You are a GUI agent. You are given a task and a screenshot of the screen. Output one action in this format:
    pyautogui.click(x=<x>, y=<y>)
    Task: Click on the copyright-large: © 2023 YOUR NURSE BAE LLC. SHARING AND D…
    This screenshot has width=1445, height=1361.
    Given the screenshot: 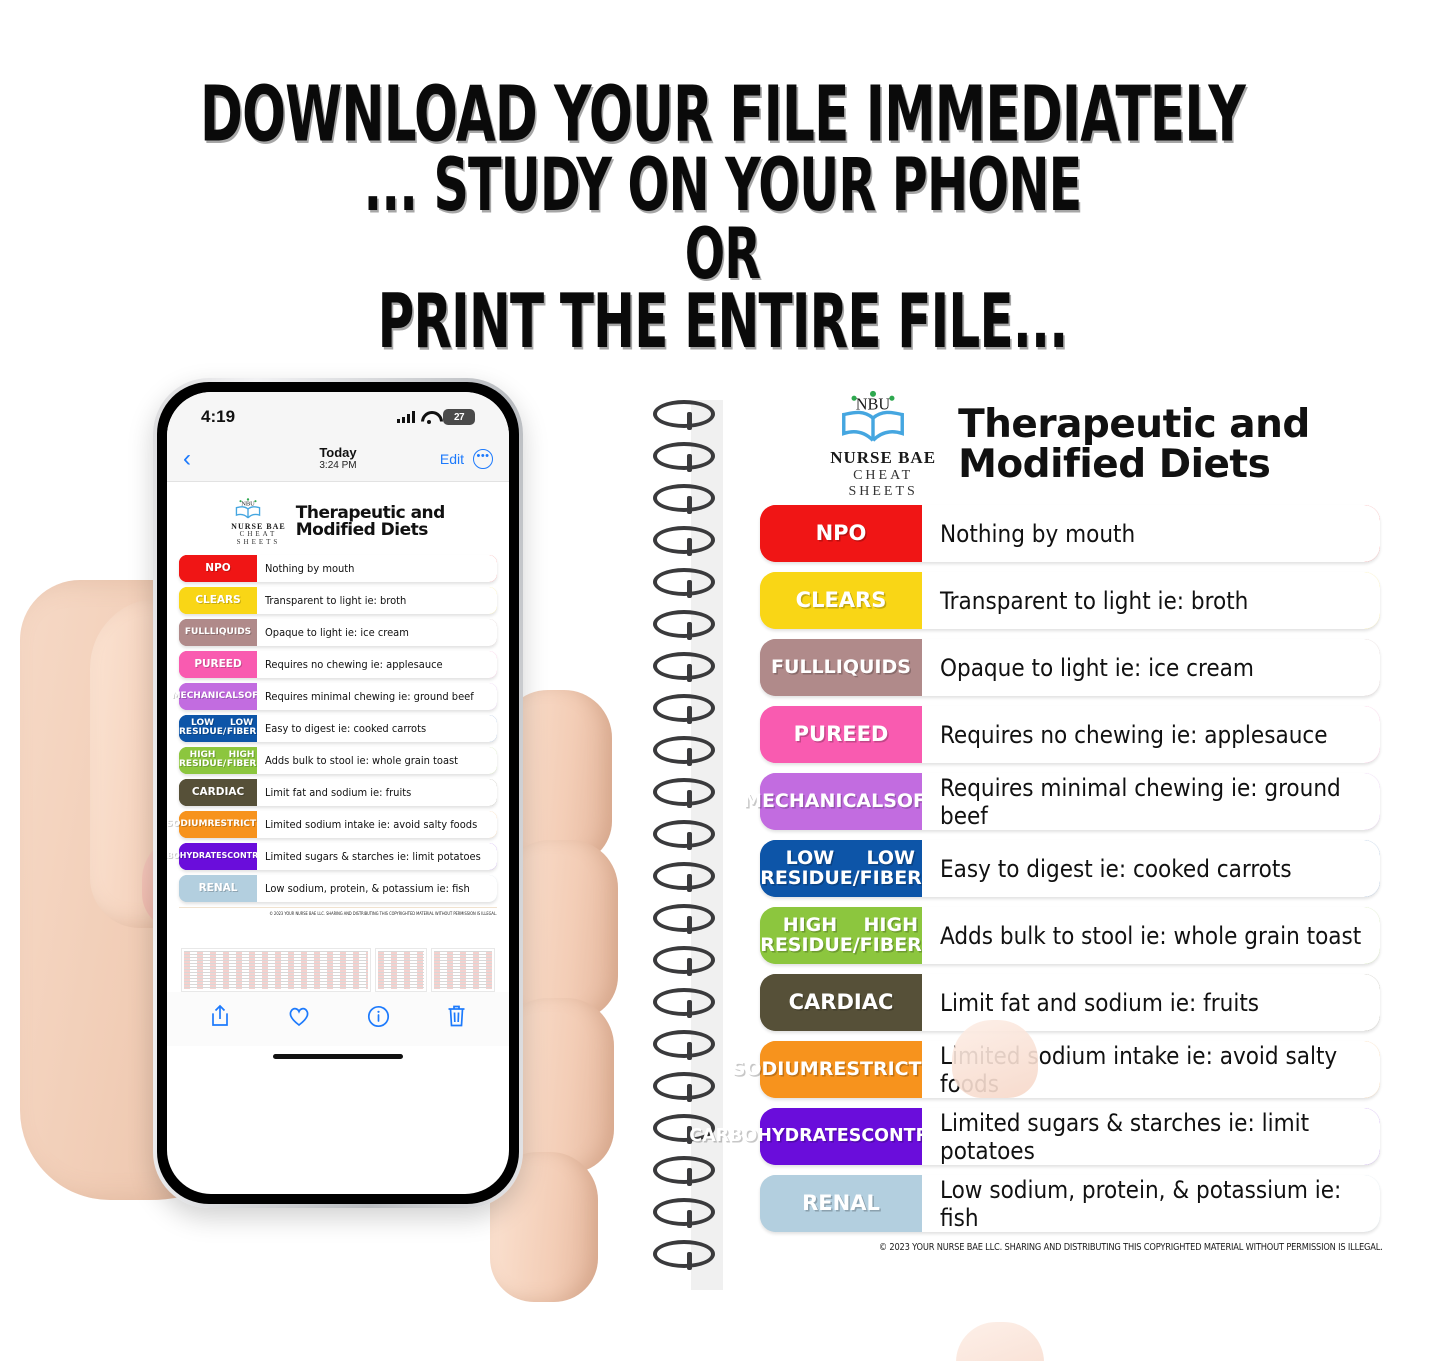 What is the action you would take?
    pyautogui.click(x=1130, y=1247)
    